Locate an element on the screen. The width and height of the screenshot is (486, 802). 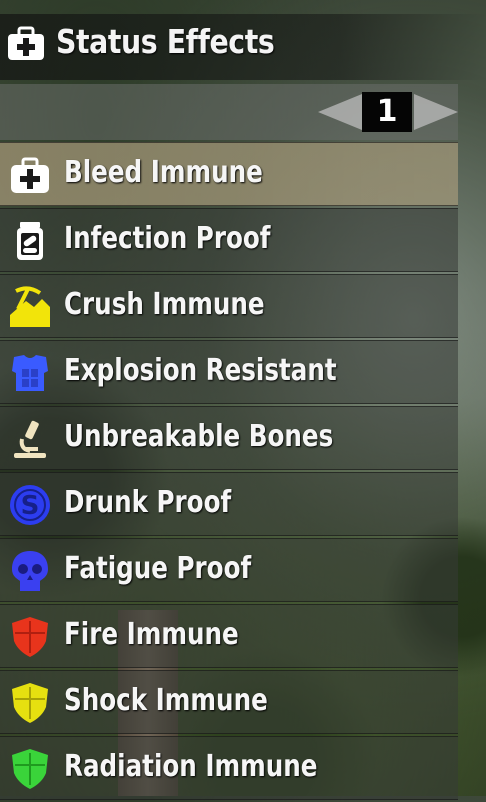
list-item-shock-immune: Shock Immune is located at coordinates (229, 702).